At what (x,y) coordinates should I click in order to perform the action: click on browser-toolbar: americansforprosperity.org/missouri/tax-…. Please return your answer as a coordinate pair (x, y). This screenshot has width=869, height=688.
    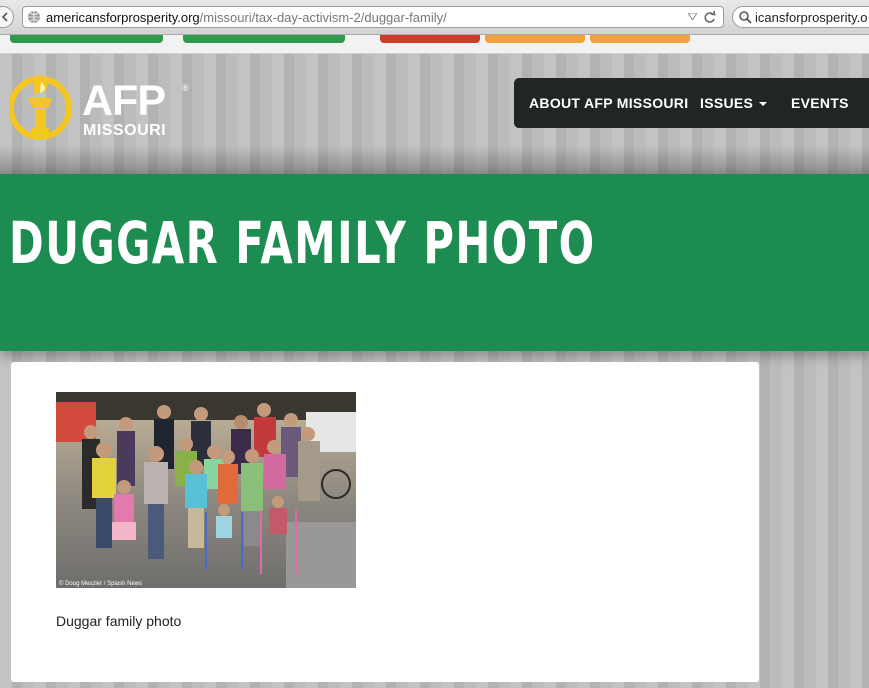
    Looking at the image, I should click on (434, 17).